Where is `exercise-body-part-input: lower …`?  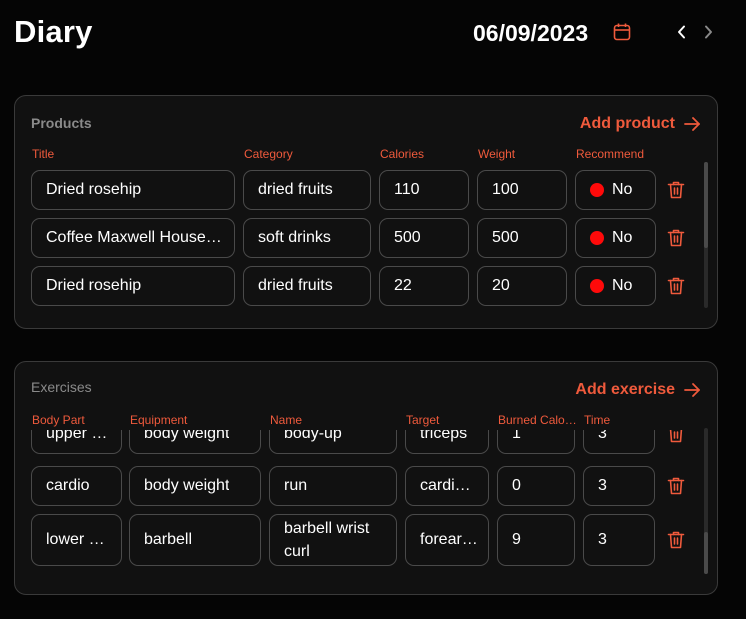
exercise-body-part-input: lower … is located at coordinates (76, 540).